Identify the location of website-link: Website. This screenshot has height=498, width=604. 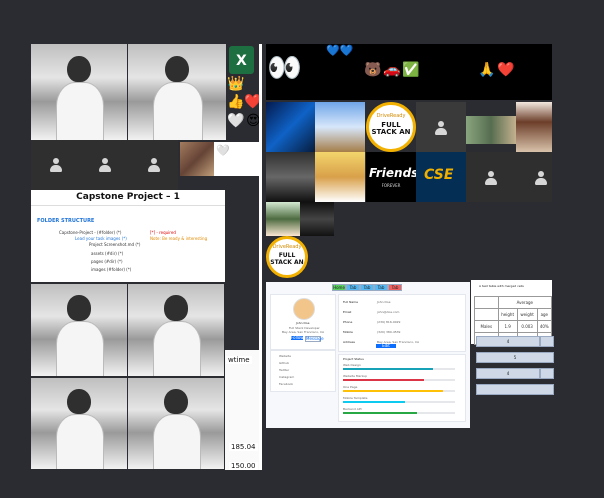
(285, 356).